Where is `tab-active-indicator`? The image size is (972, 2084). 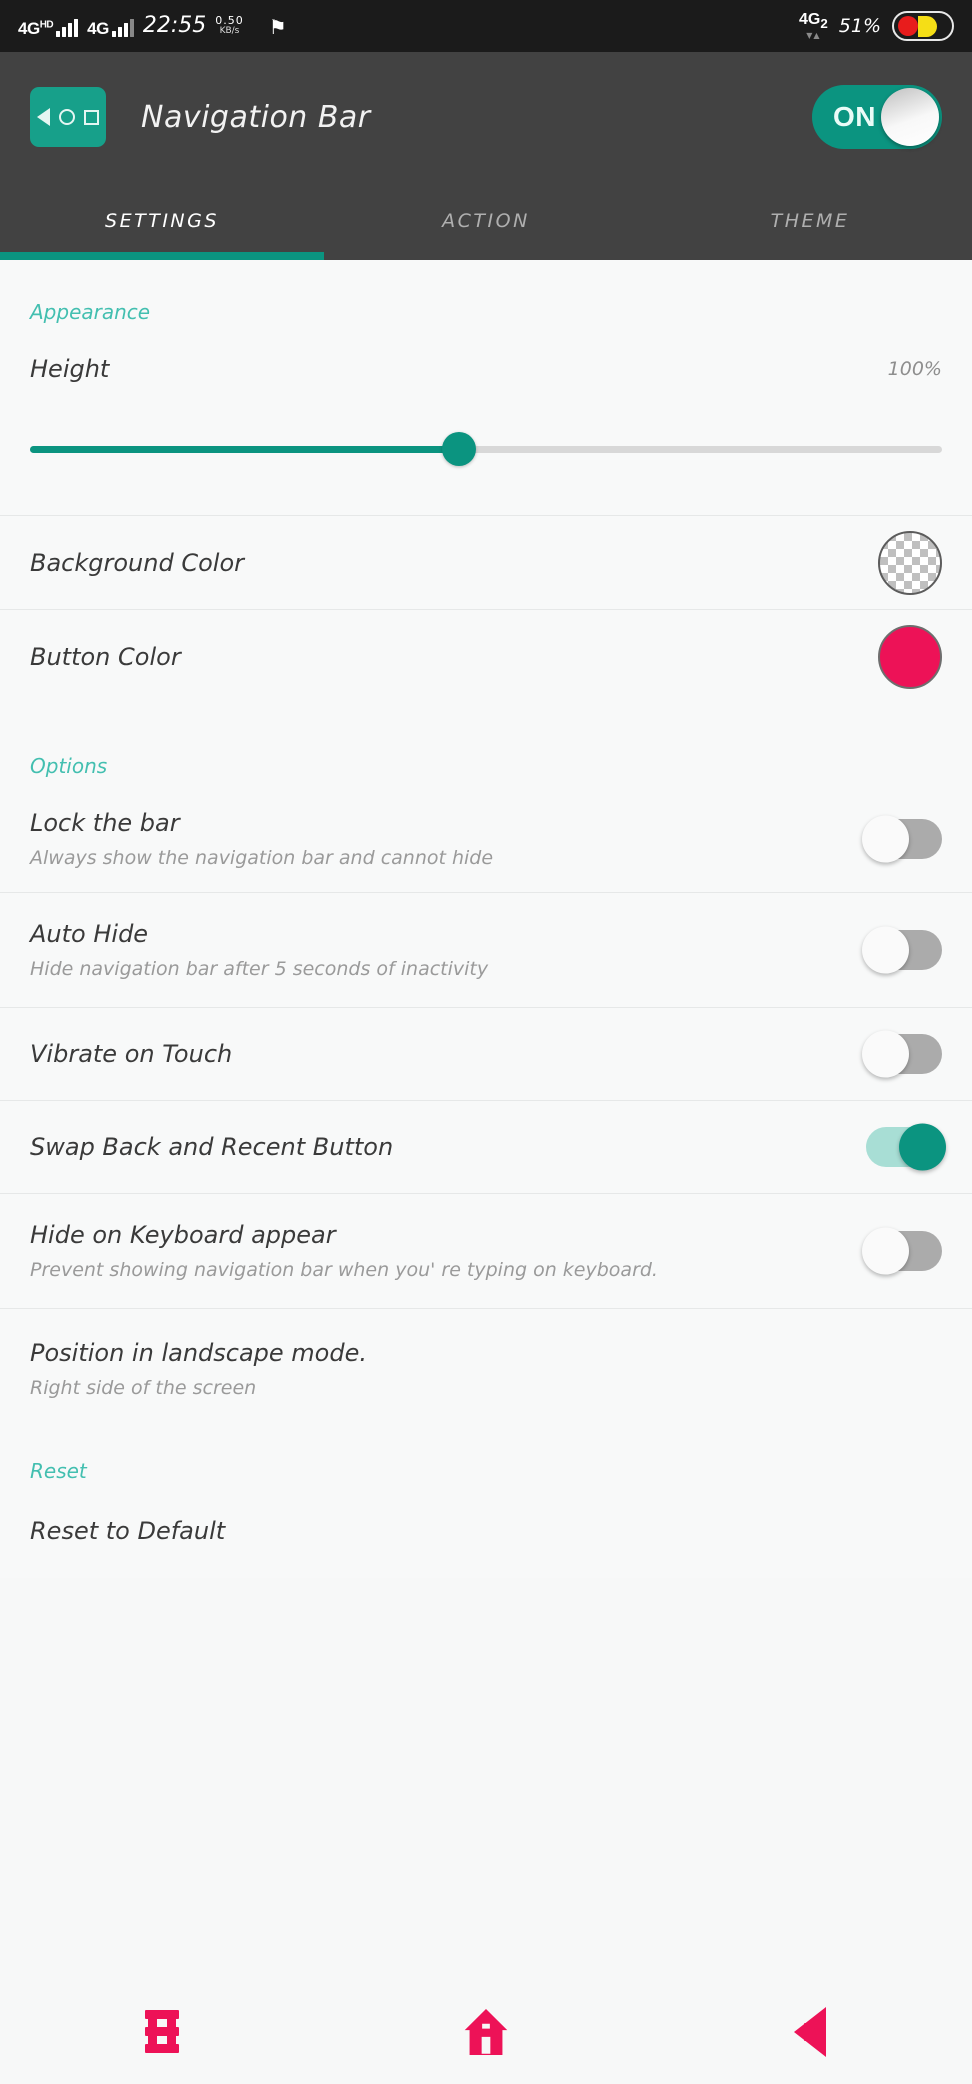
tab-active-indicator is located at coordinates (162, 256).